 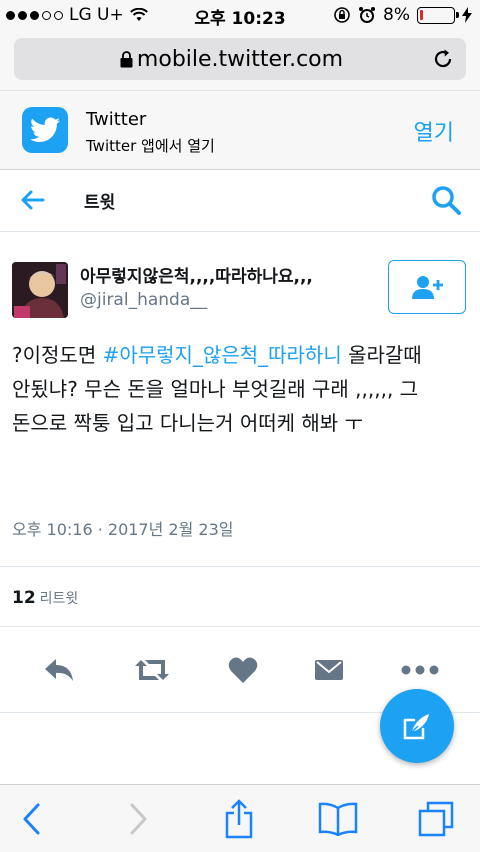 What do you see at coordinates (222, 355) in the screenshot?
I see `hashtag-link: #아무렇지_않은척_따라하니` at bounding box center [222, 355].